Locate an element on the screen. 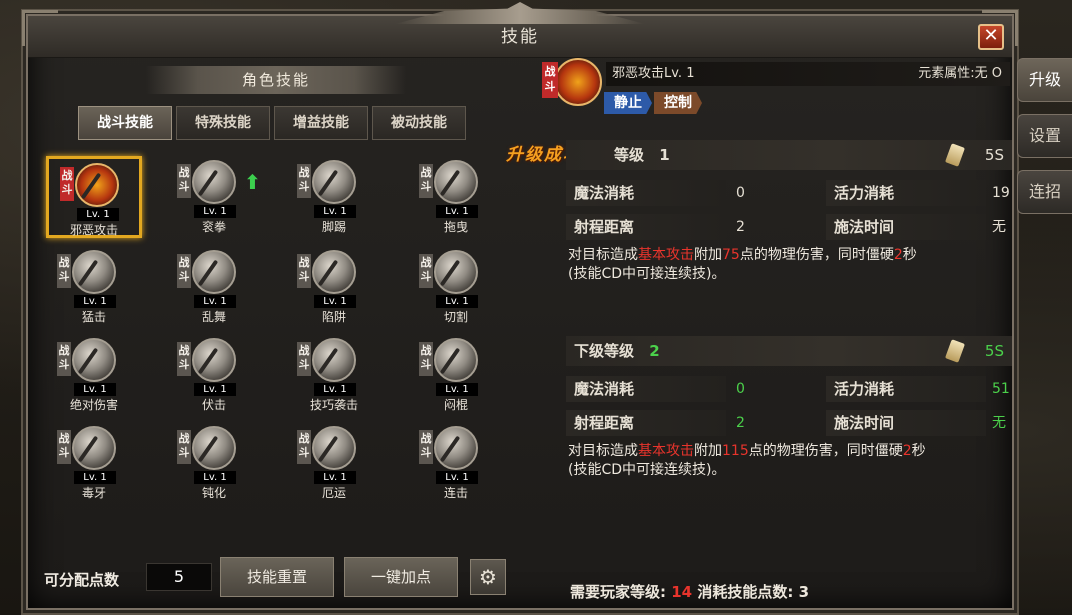 The image size is (1072, 615). skill-slot: 战斗 Lv. 1 闷棍 is located at coordinates (456, 375).